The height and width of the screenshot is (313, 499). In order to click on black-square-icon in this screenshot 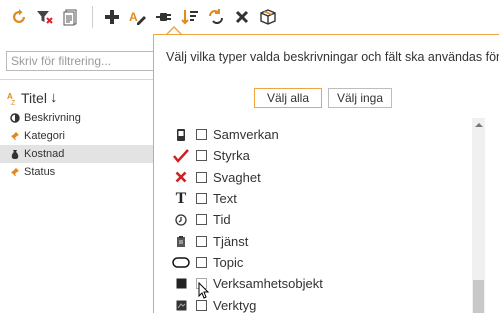, I will do `click(181, 284)`.